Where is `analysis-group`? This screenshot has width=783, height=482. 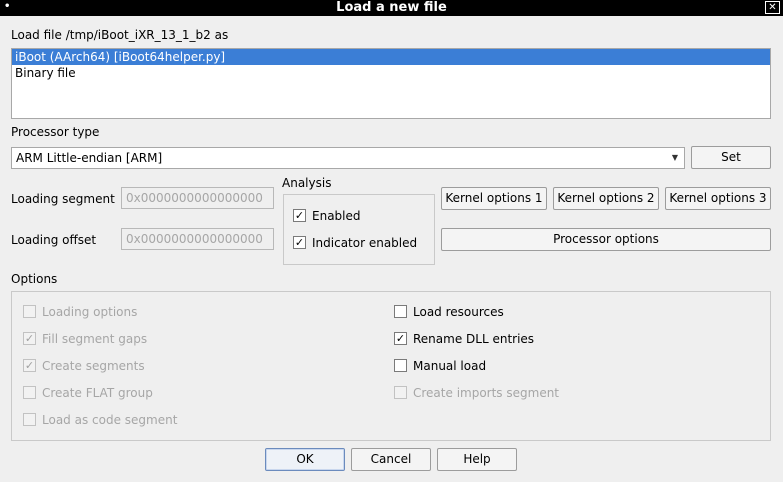
analysis-group is located at coordinates (359, 229).